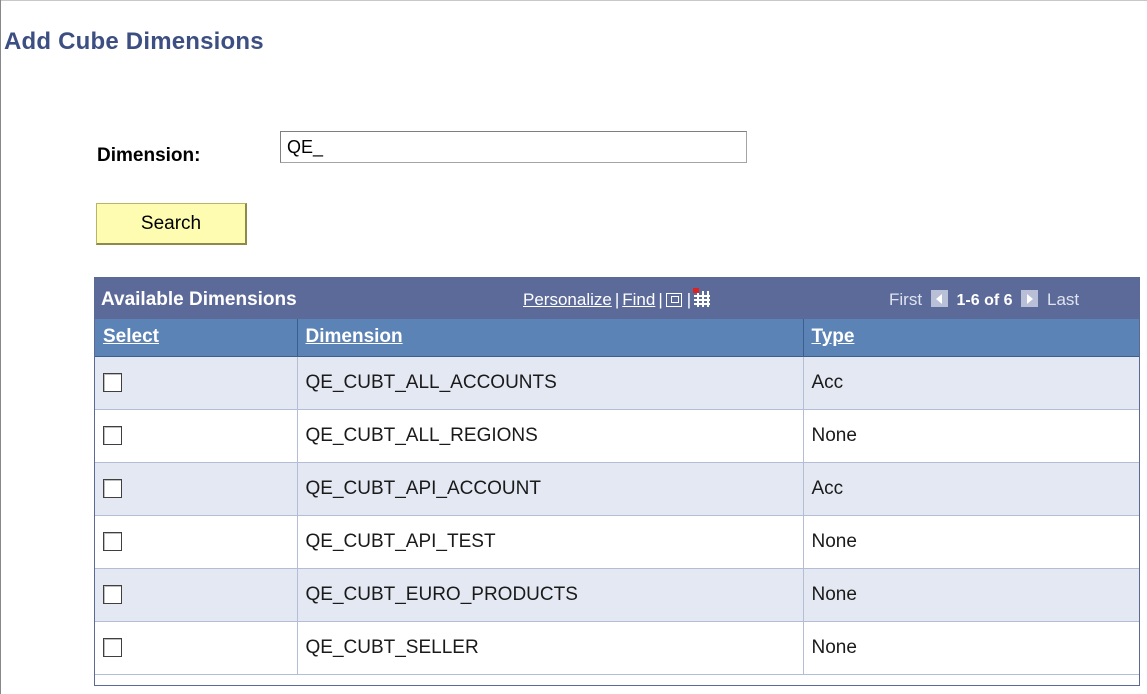  What do you see at coordinates (196, 338) in the screenshot?
I see `column-header-select: Select` at bounding box center [196, 338].